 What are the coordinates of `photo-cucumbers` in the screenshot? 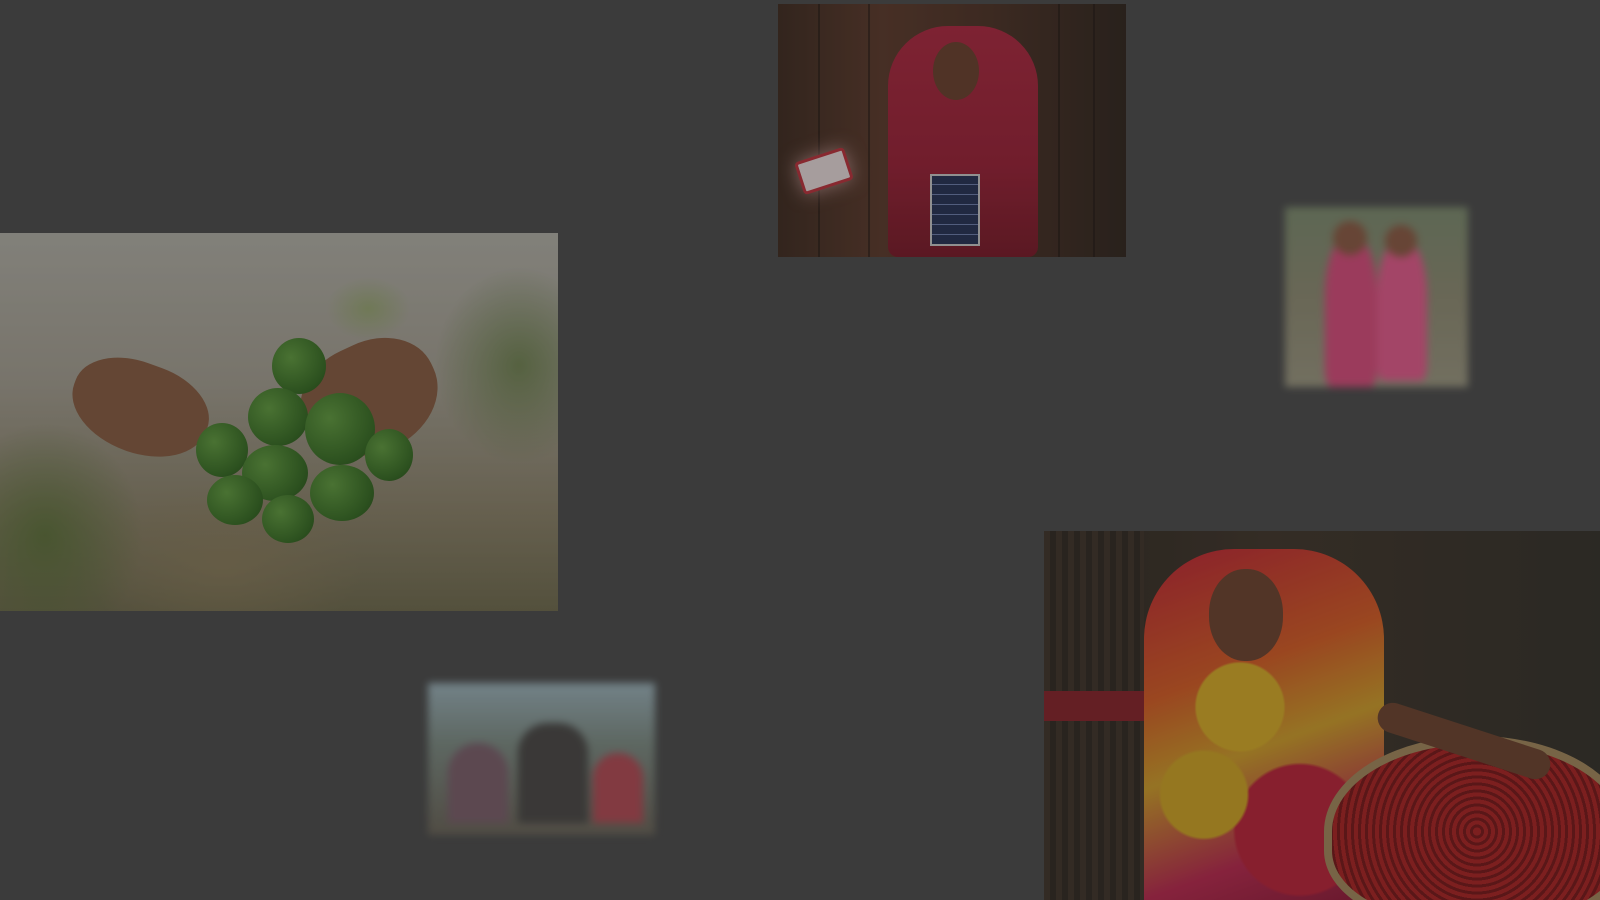 It's located at (279, 422).